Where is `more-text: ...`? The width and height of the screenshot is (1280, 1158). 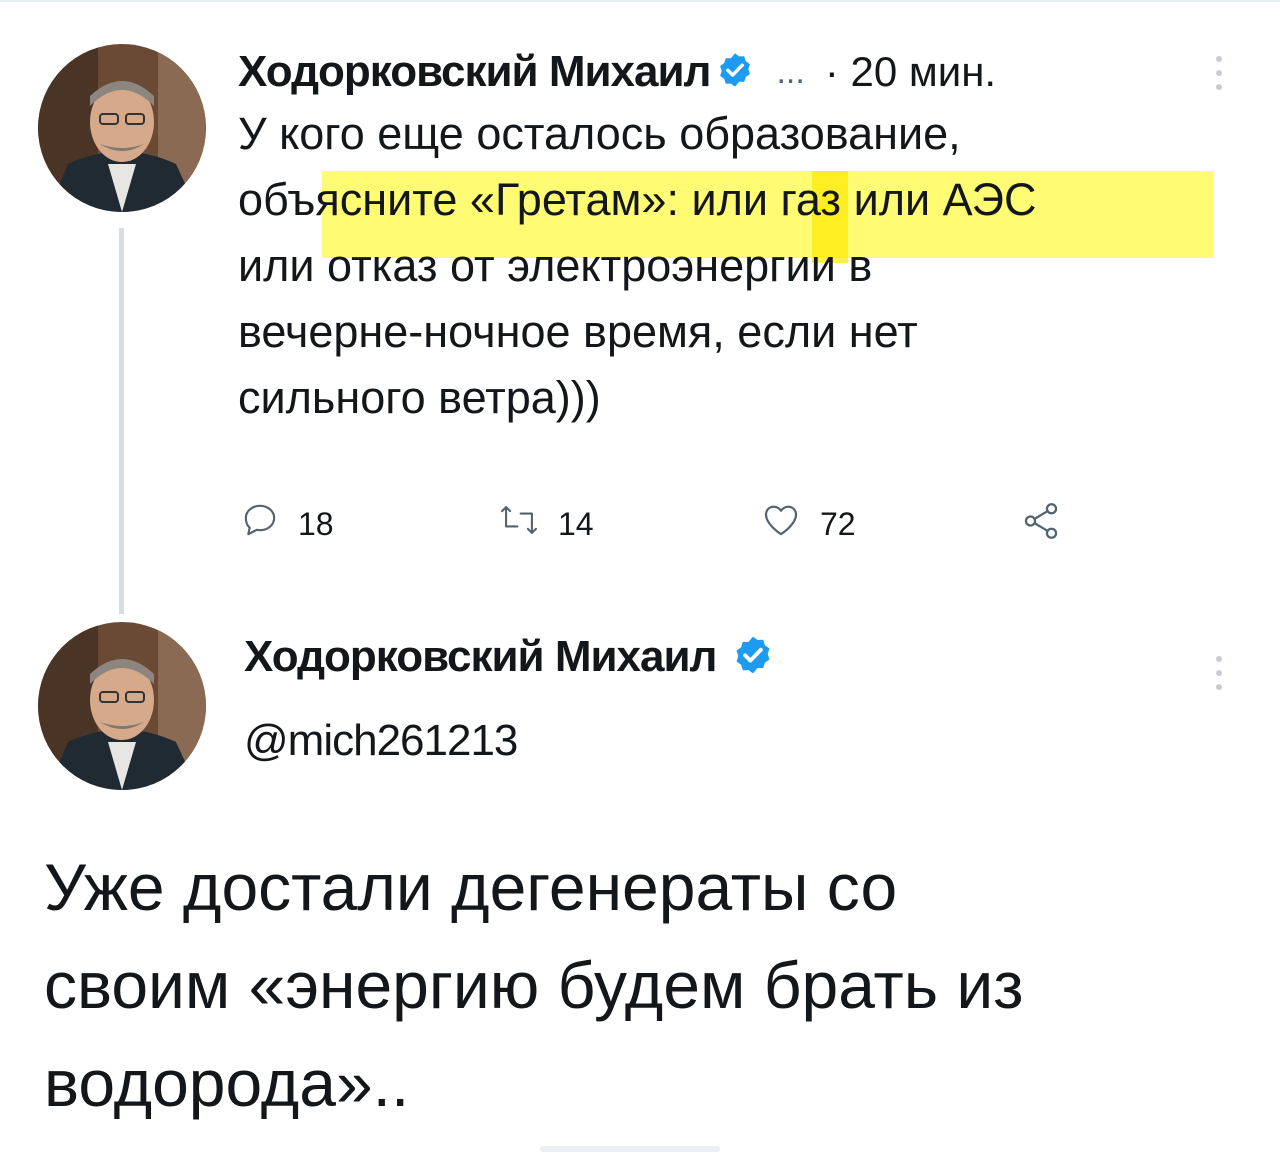 more-text: ... is located at coordinates (790, 71).